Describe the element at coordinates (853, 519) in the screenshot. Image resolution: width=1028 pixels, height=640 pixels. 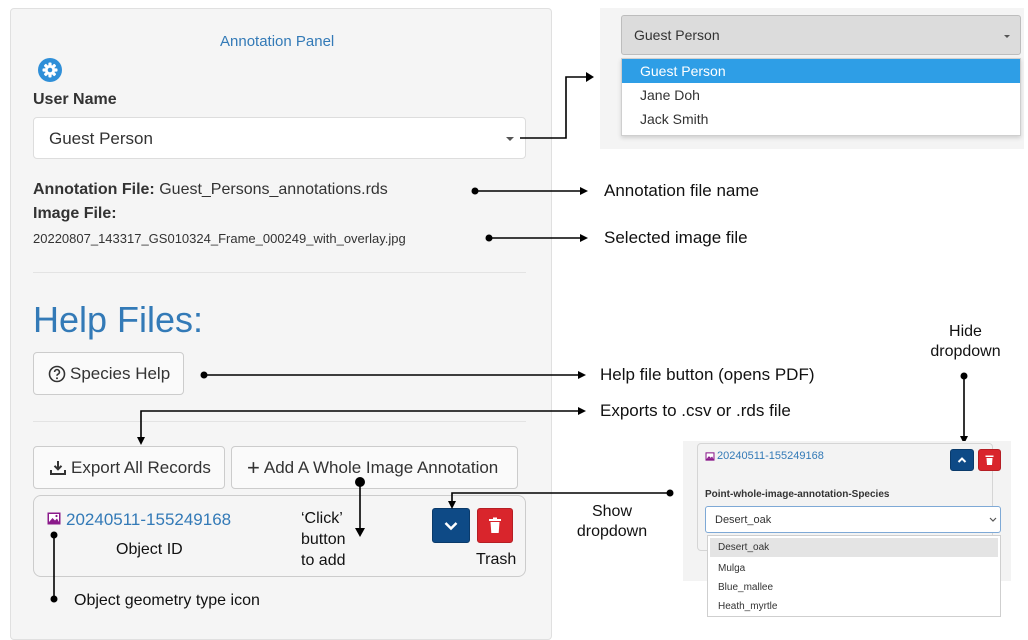
I see `species-select: Desert_oak` at that location.